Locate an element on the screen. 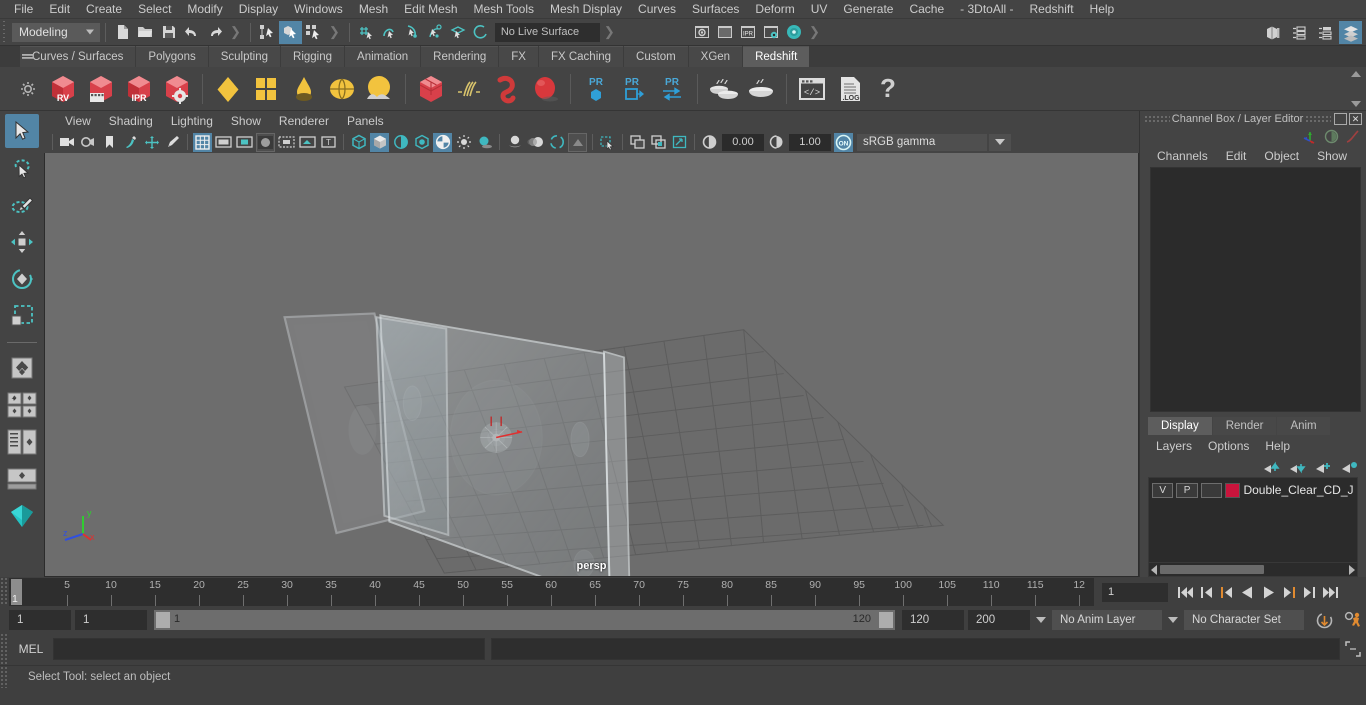  viewport-menu-show: Show is located at coordinates (246, 121).